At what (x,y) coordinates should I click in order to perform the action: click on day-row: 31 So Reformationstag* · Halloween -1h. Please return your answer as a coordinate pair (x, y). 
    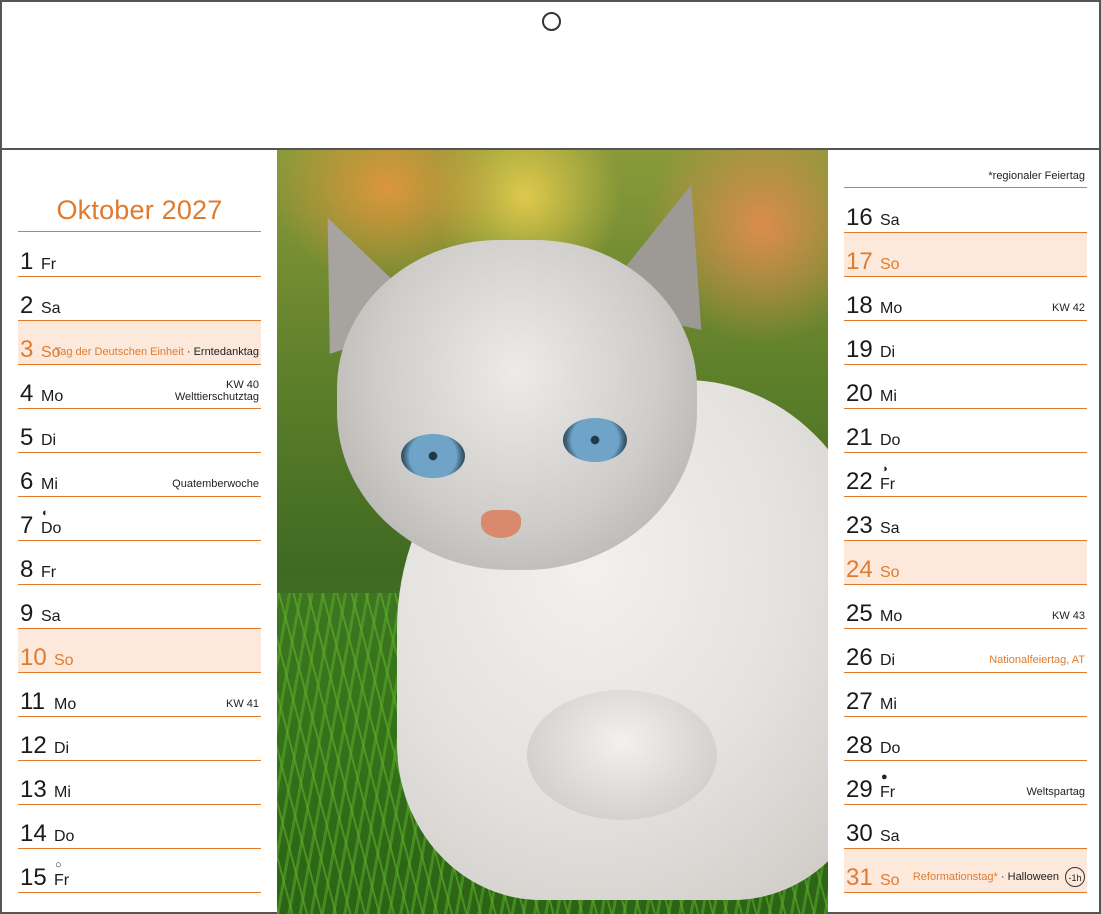
    Looking at the image, I should click on (965, 871).